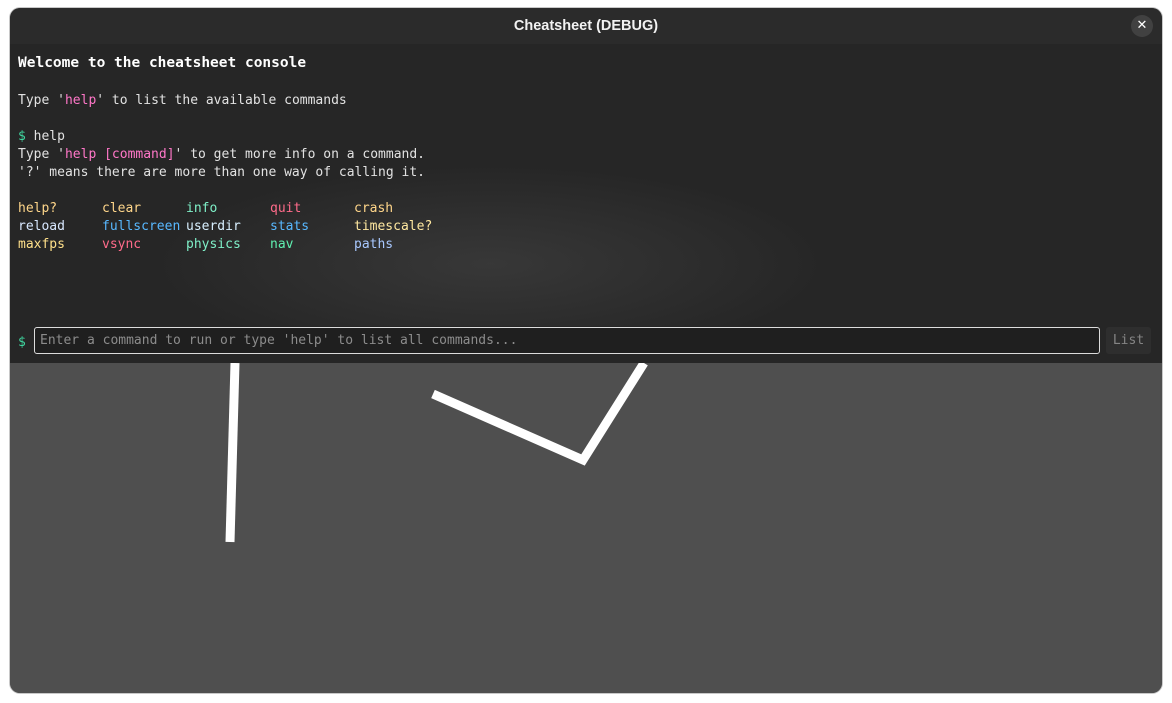 This screenshot has width=1172, height=703. What do you see at coordinates (539, 413) in the screenshot?
I see `v-line-shape` at bounding box center [539, 413].